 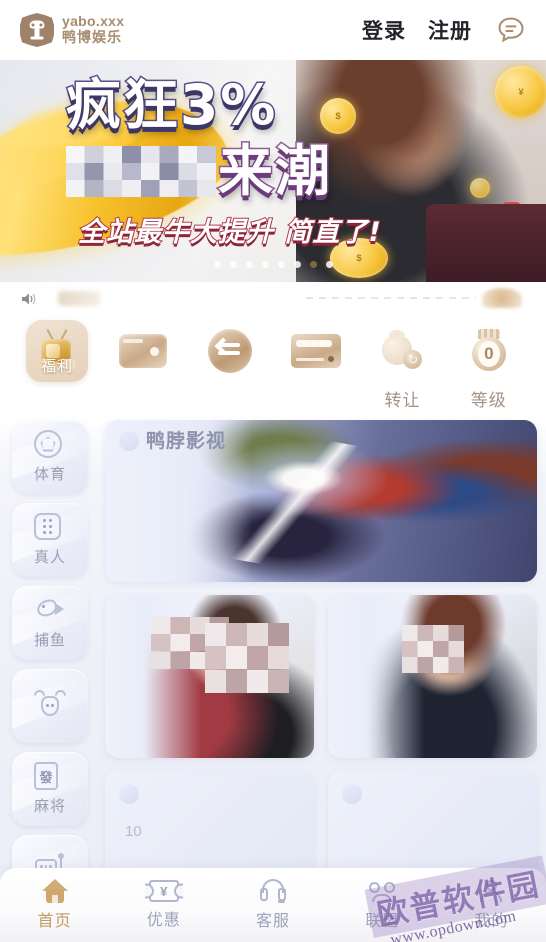 What do you see at coordinates (491, 891) in the screenshot?
I see `person-icon` at bounding box center [491, 891].